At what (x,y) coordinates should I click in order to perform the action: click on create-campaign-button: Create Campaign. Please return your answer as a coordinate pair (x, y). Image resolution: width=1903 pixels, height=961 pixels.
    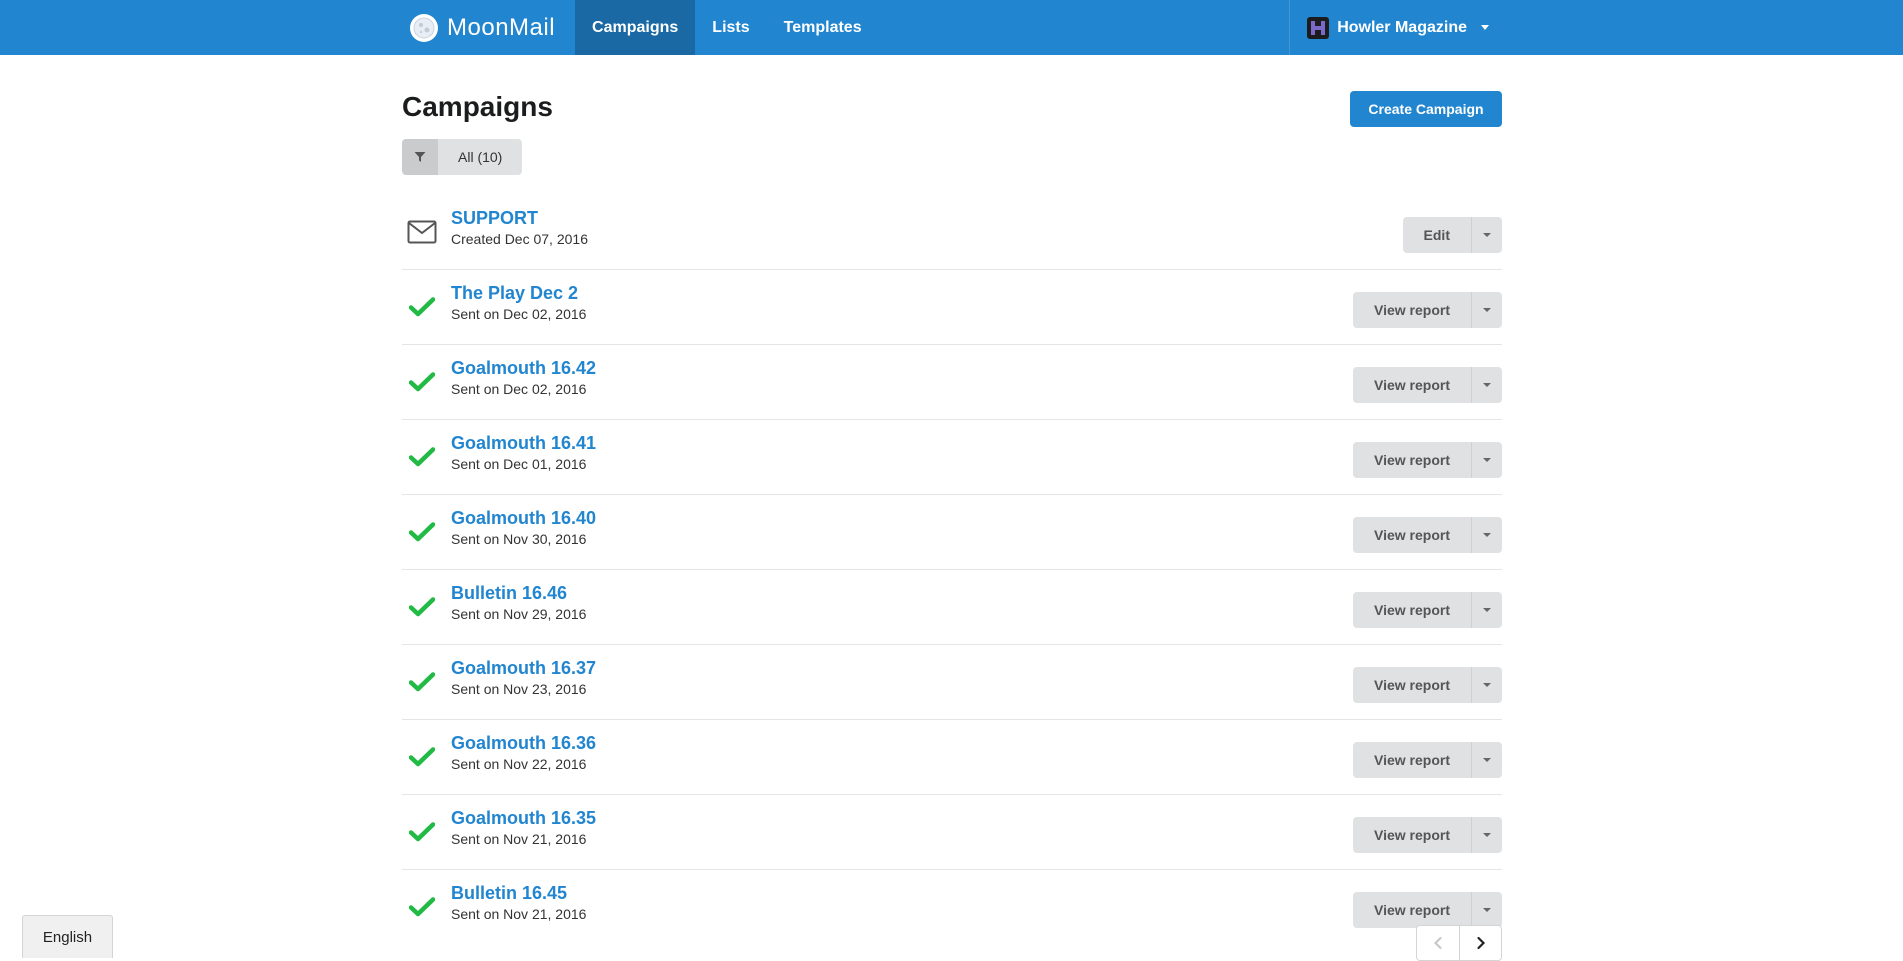
    Looking at the image, I should click on (1426, 109).